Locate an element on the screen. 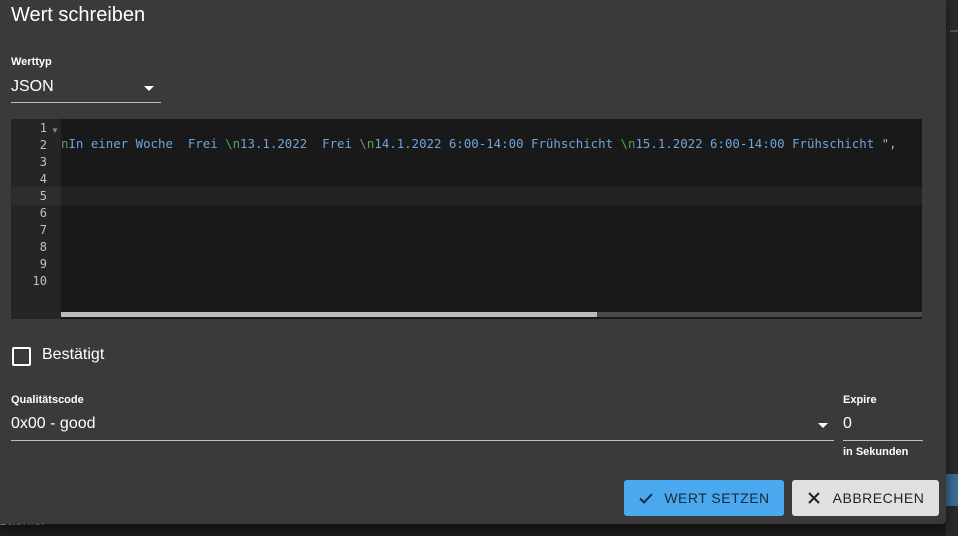 The height and width of the screenshot is (536, 958). expire-input: 0 is located at coordinates (883, 428).